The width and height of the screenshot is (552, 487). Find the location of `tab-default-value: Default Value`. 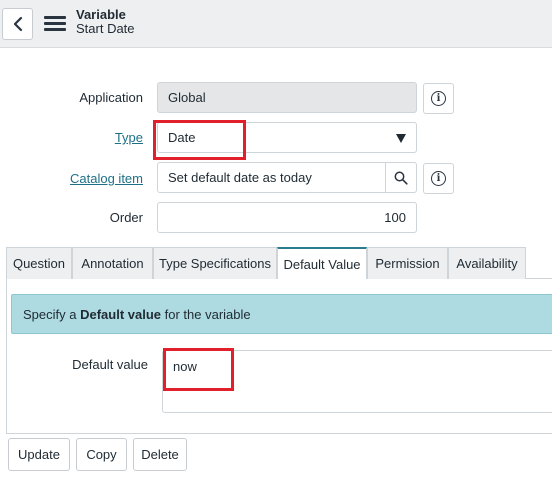

tab-default-value: Default Value is located at coordinates (322, 263).